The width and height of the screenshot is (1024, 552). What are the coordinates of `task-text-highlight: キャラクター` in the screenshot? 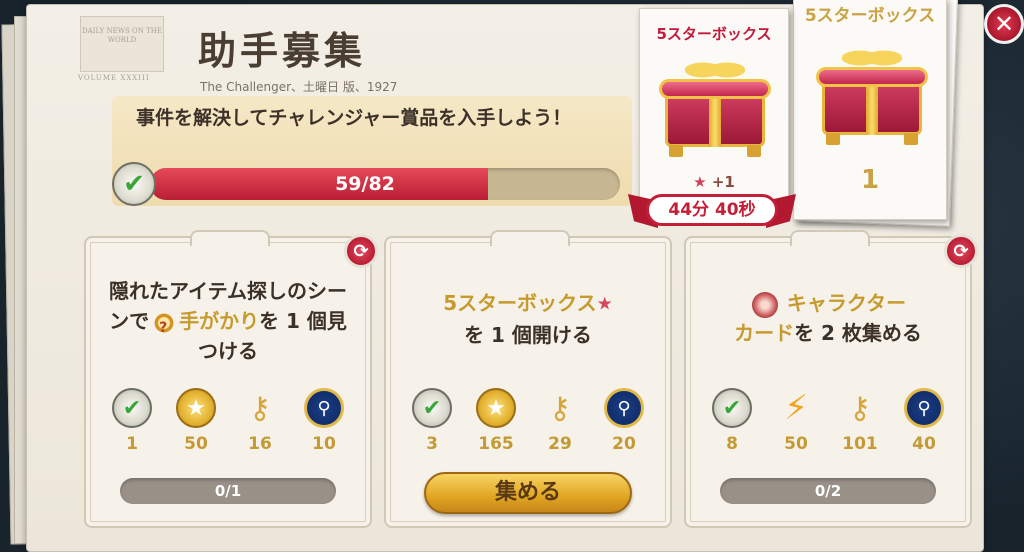 It's located at (846, 303).